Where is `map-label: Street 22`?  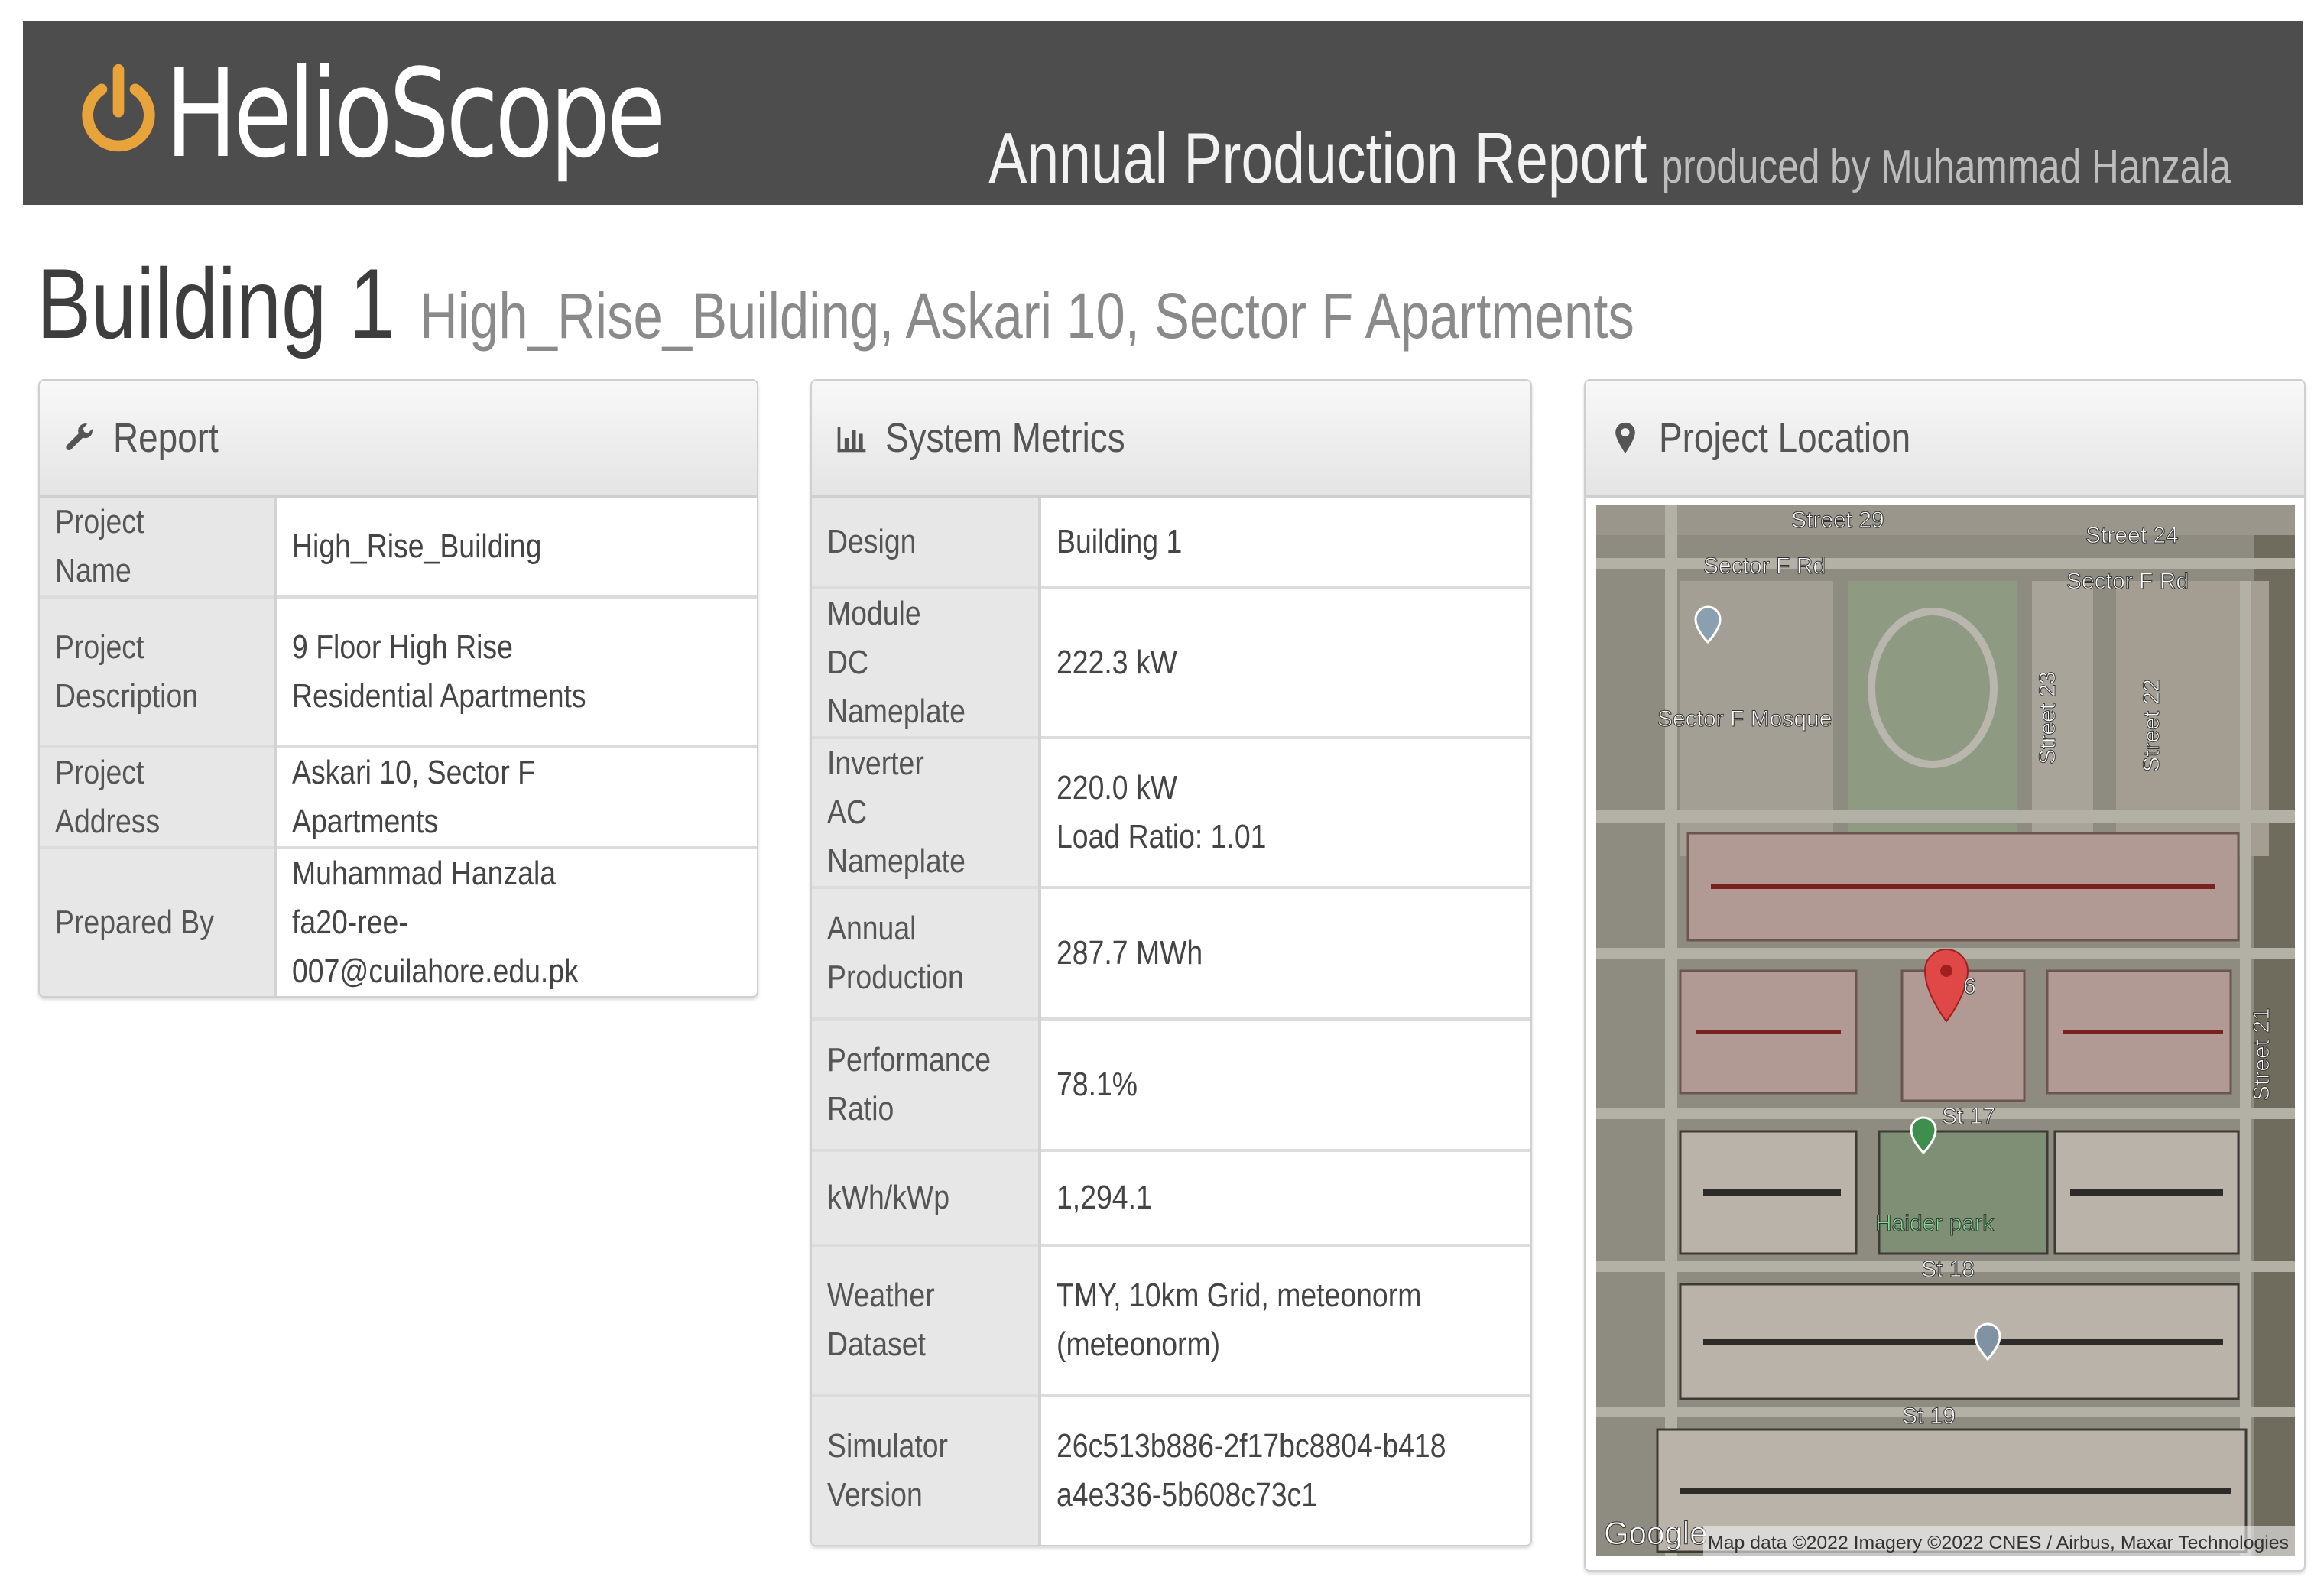
map-label: Street 22 is located at coordinates (2151, 725).